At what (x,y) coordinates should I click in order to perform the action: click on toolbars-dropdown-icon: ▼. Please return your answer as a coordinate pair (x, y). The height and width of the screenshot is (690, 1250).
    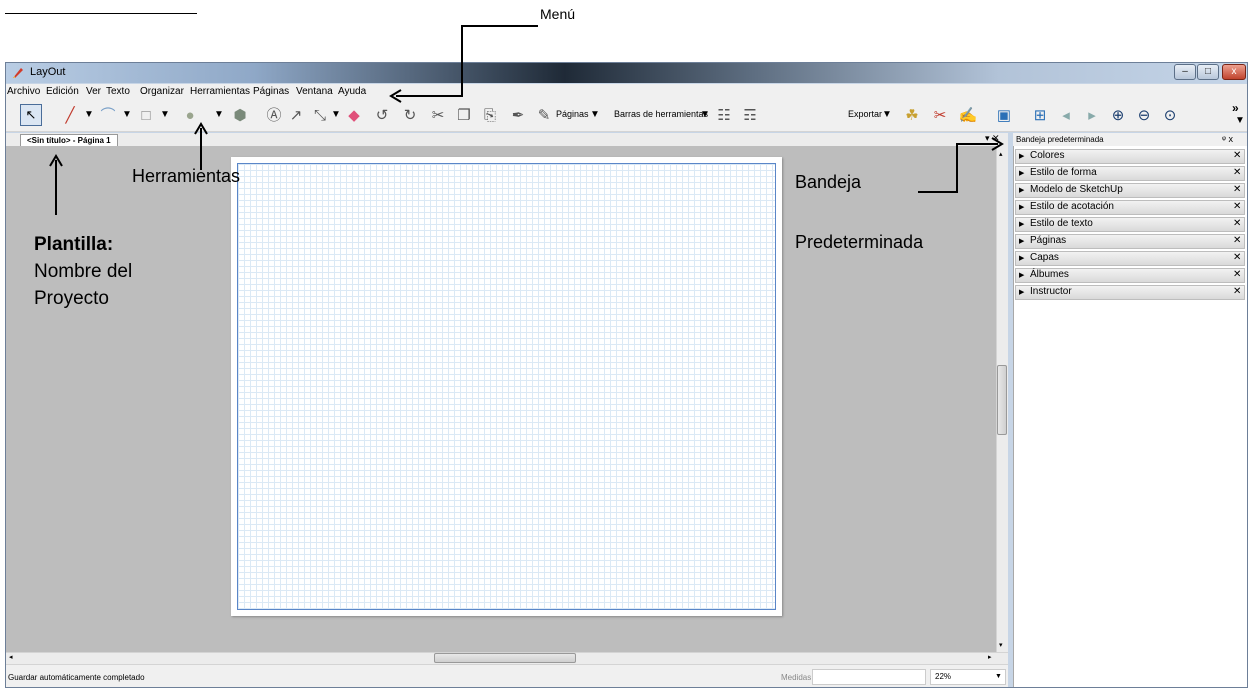
    Looking at the image, I should click on (705, 114).